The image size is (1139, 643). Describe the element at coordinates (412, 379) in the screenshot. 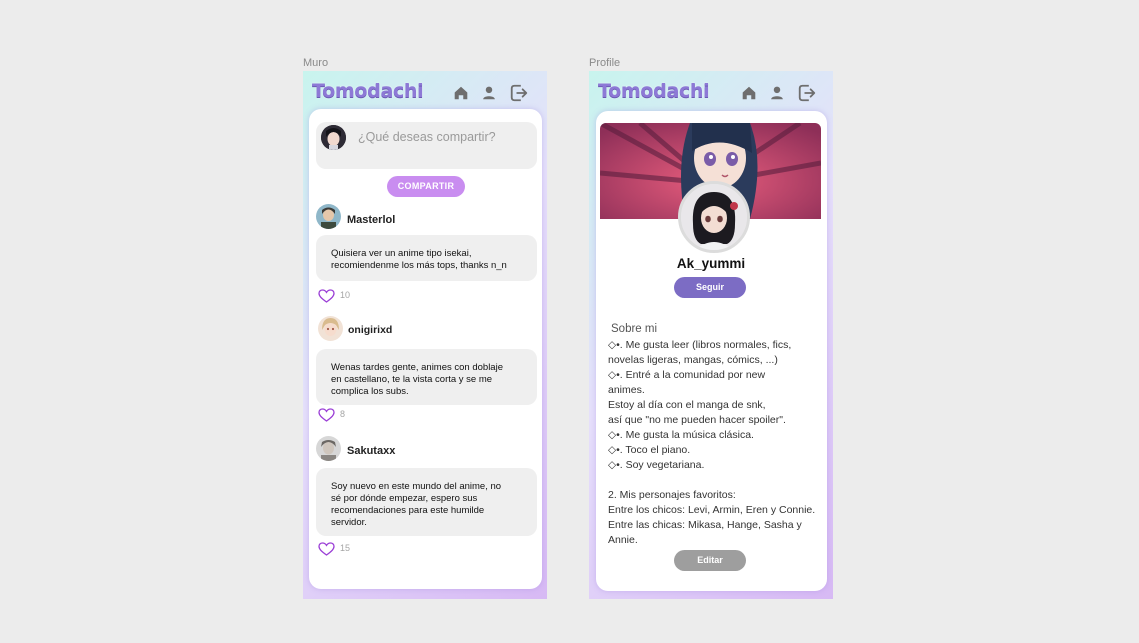

I see `post-text-line: en castellano, te la vista corta y se me` at that location.